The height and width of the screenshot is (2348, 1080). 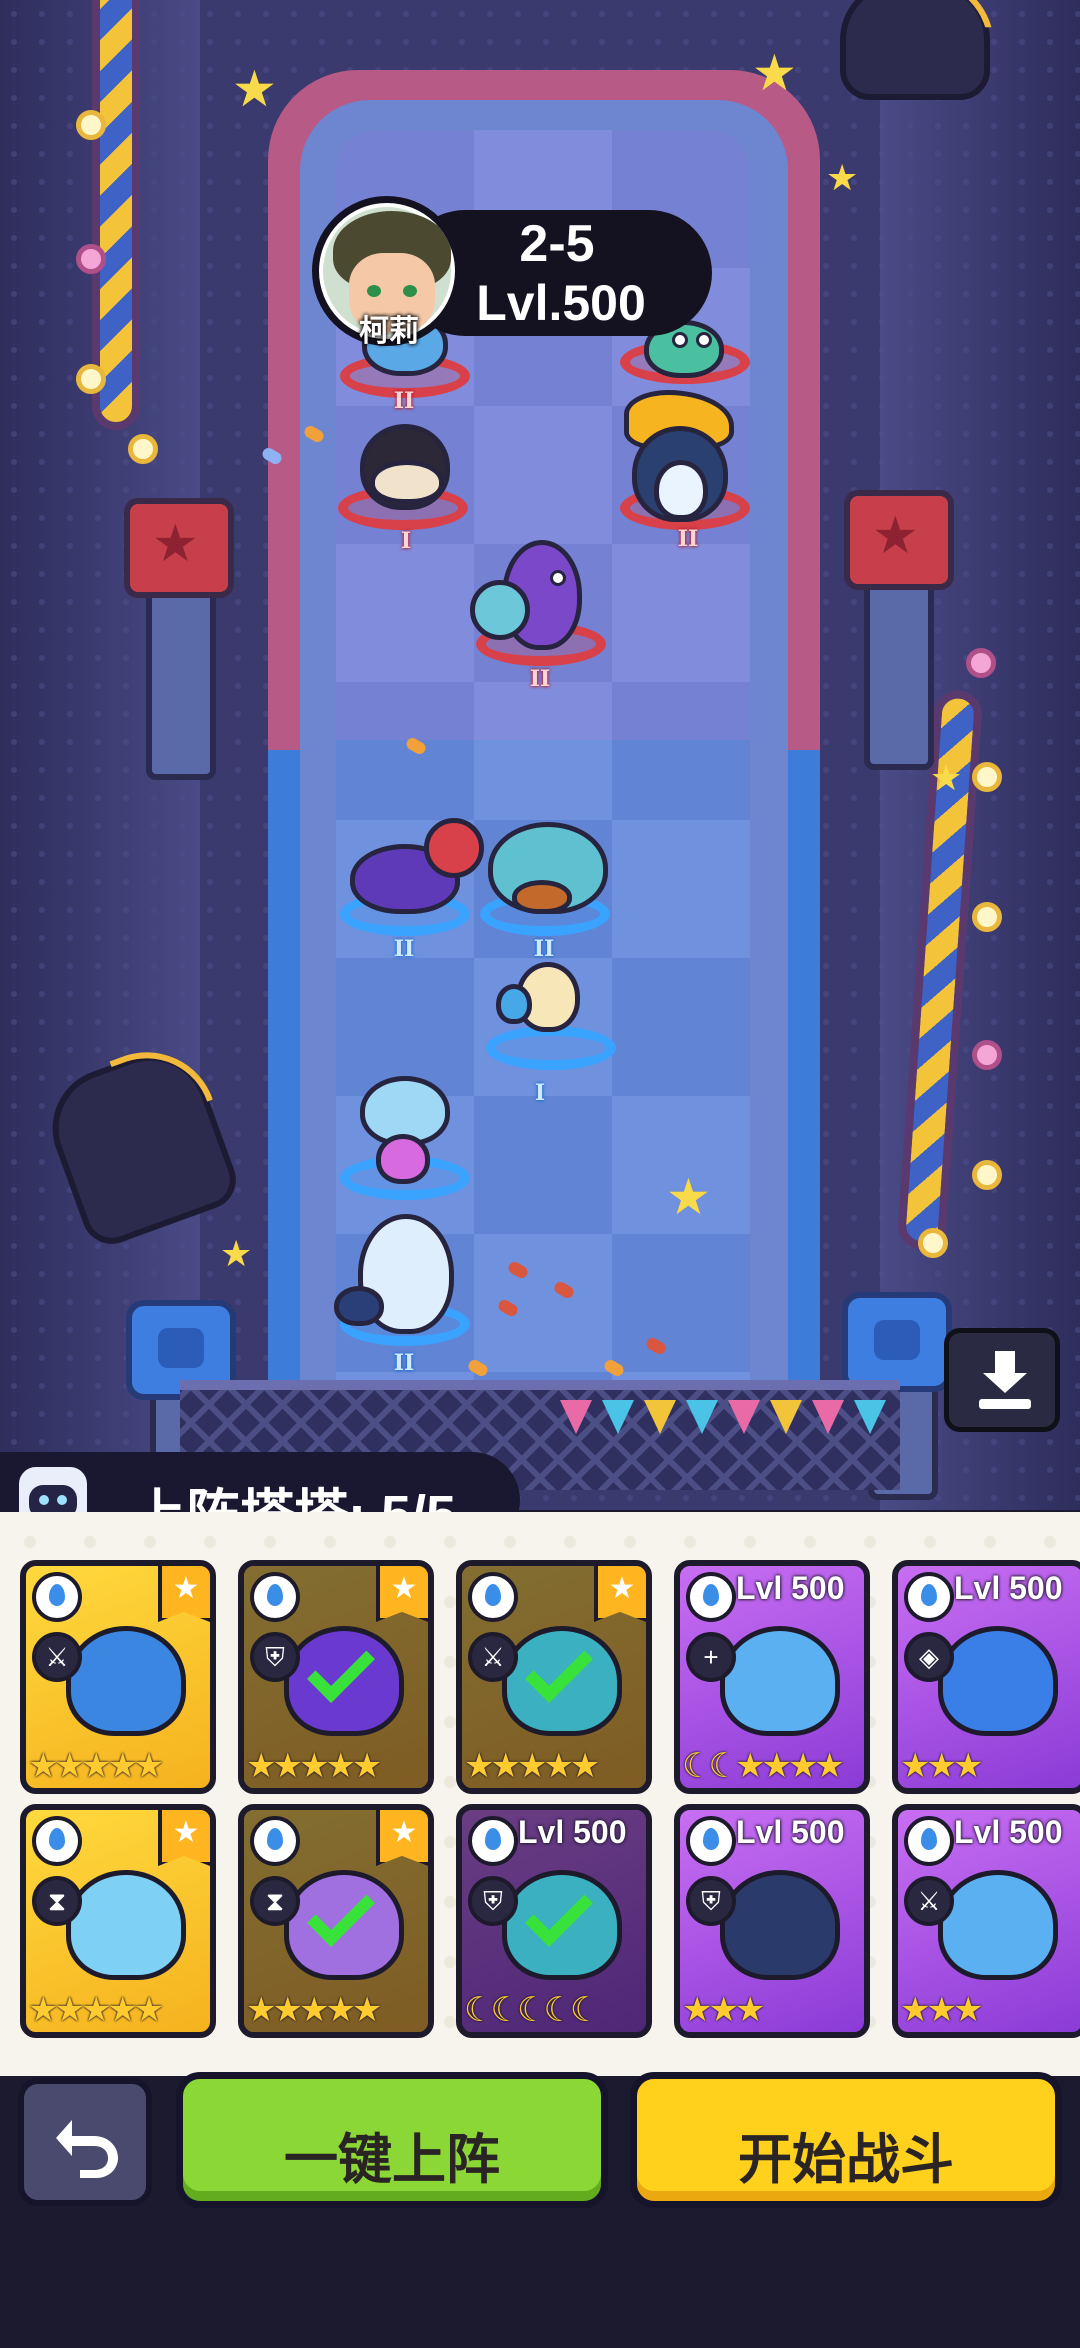 What do you see at coordinates (541, 615) in the screenshot?
I see `enemy-unit-chameleon: II` at bounding box center [541, 615].